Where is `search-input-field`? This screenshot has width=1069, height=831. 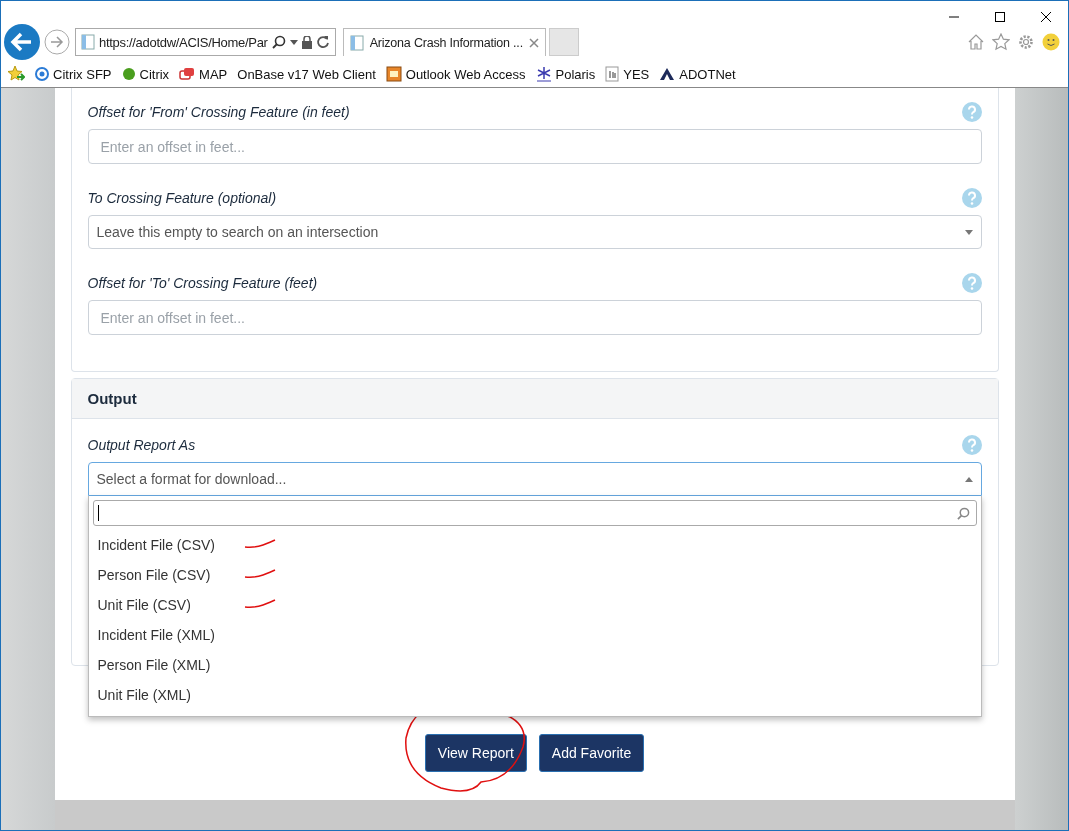 search-input-field is located at coordinates (534, 513).